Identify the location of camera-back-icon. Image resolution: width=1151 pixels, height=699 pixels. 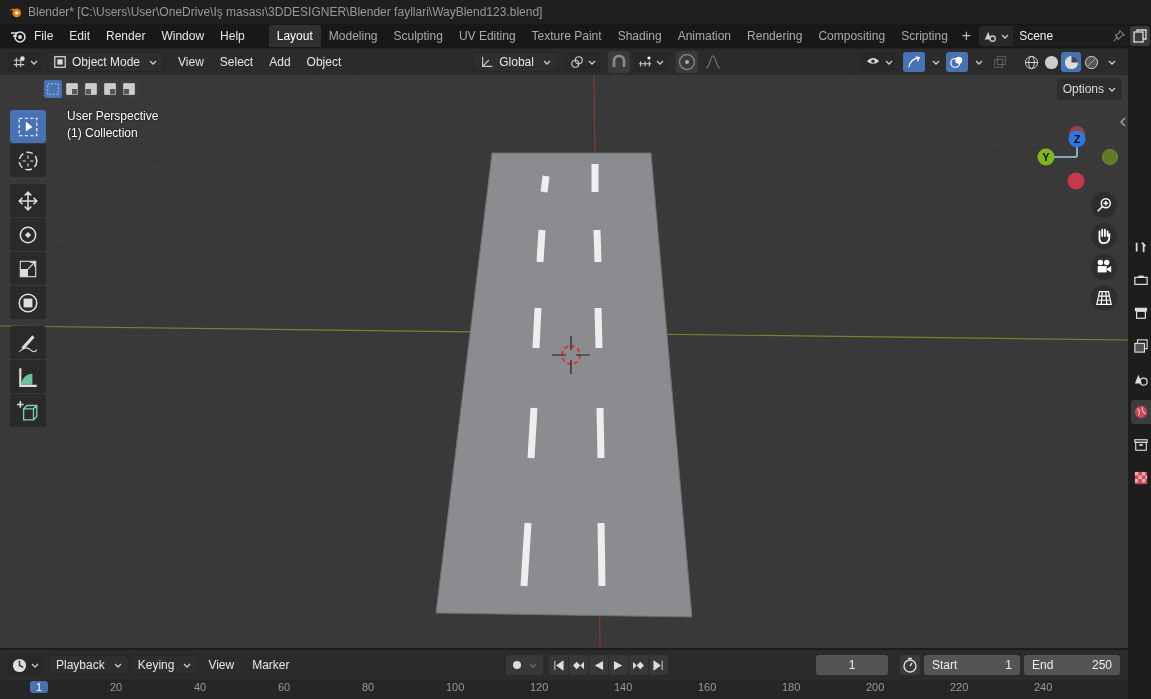
(1141, 280).